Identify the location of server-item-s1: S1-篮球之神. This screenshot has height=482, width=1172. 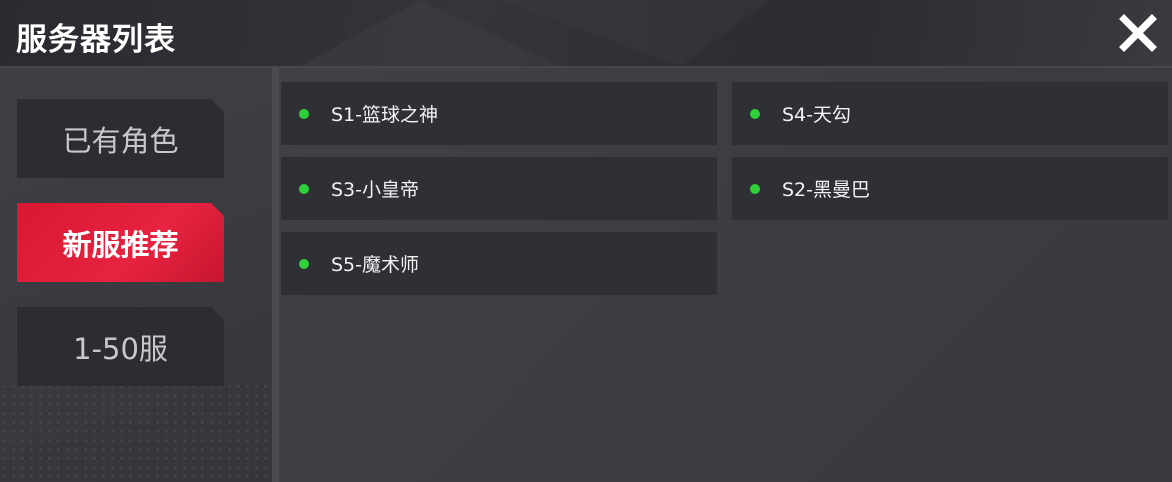
(499, 113).